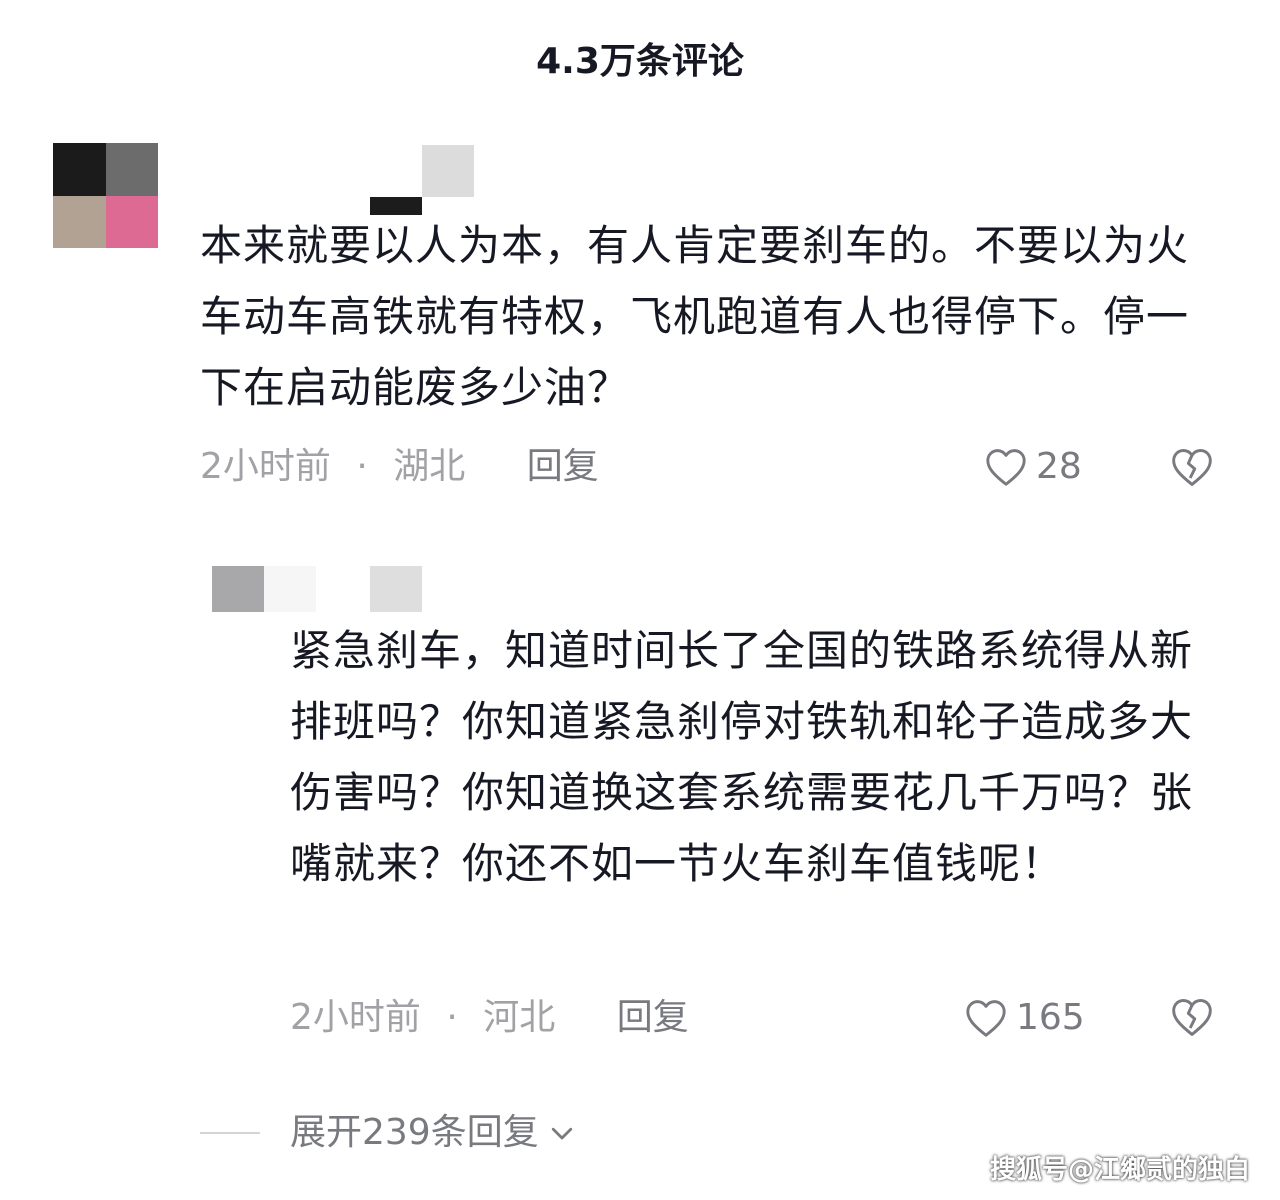 The width and height of the screenshot is (1280, 1200). I want to click on comments-count-title: 4.3万条评论, so click(640, 61).